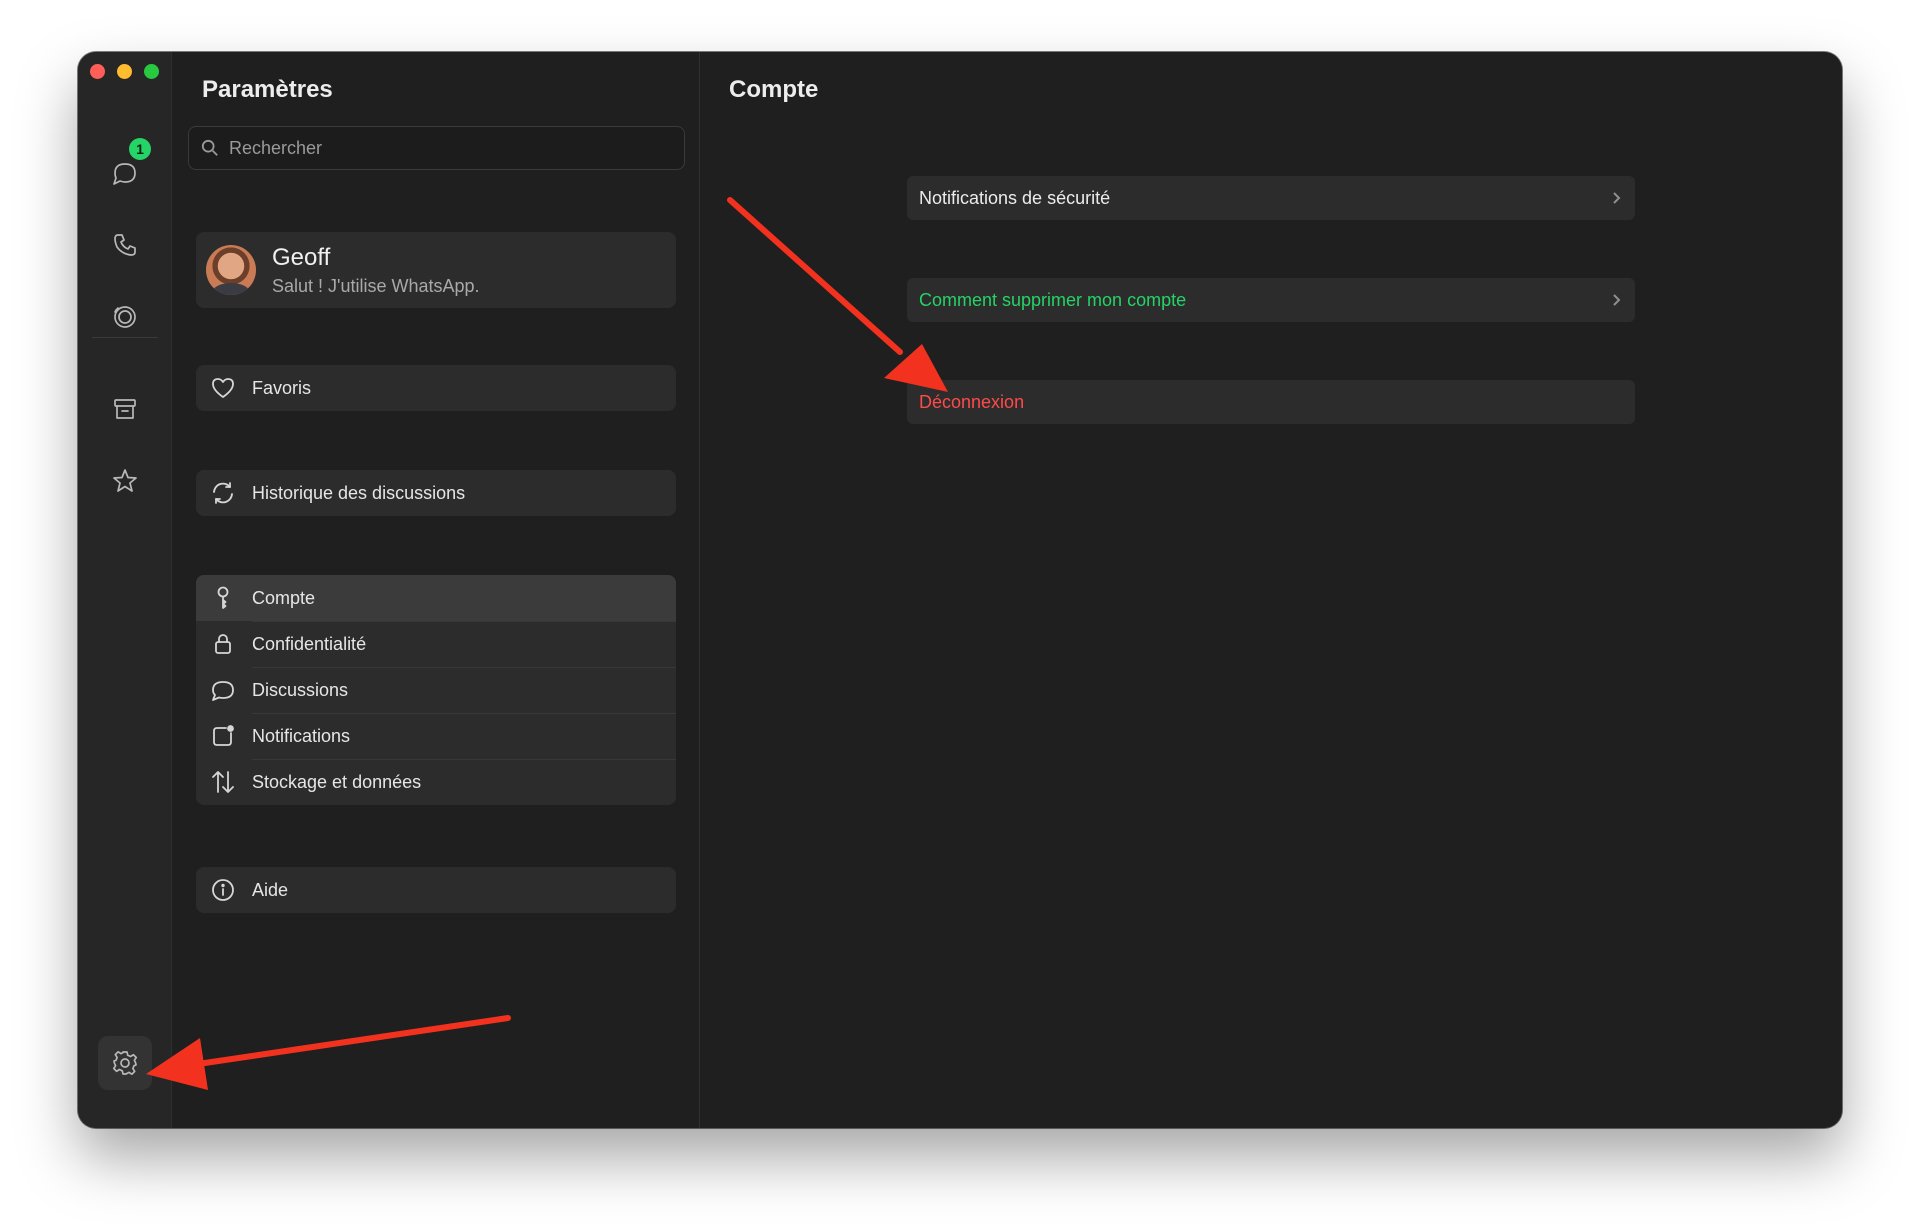 The width and height of the screenshot is (1920, 1232). I want to click on profile-name: Geoff, so click(301, 257).